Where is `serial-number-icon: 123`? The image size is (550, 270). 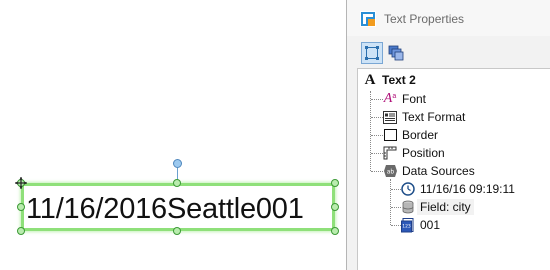 serial-number-icon: 123 is located at coordinates (408, 225).